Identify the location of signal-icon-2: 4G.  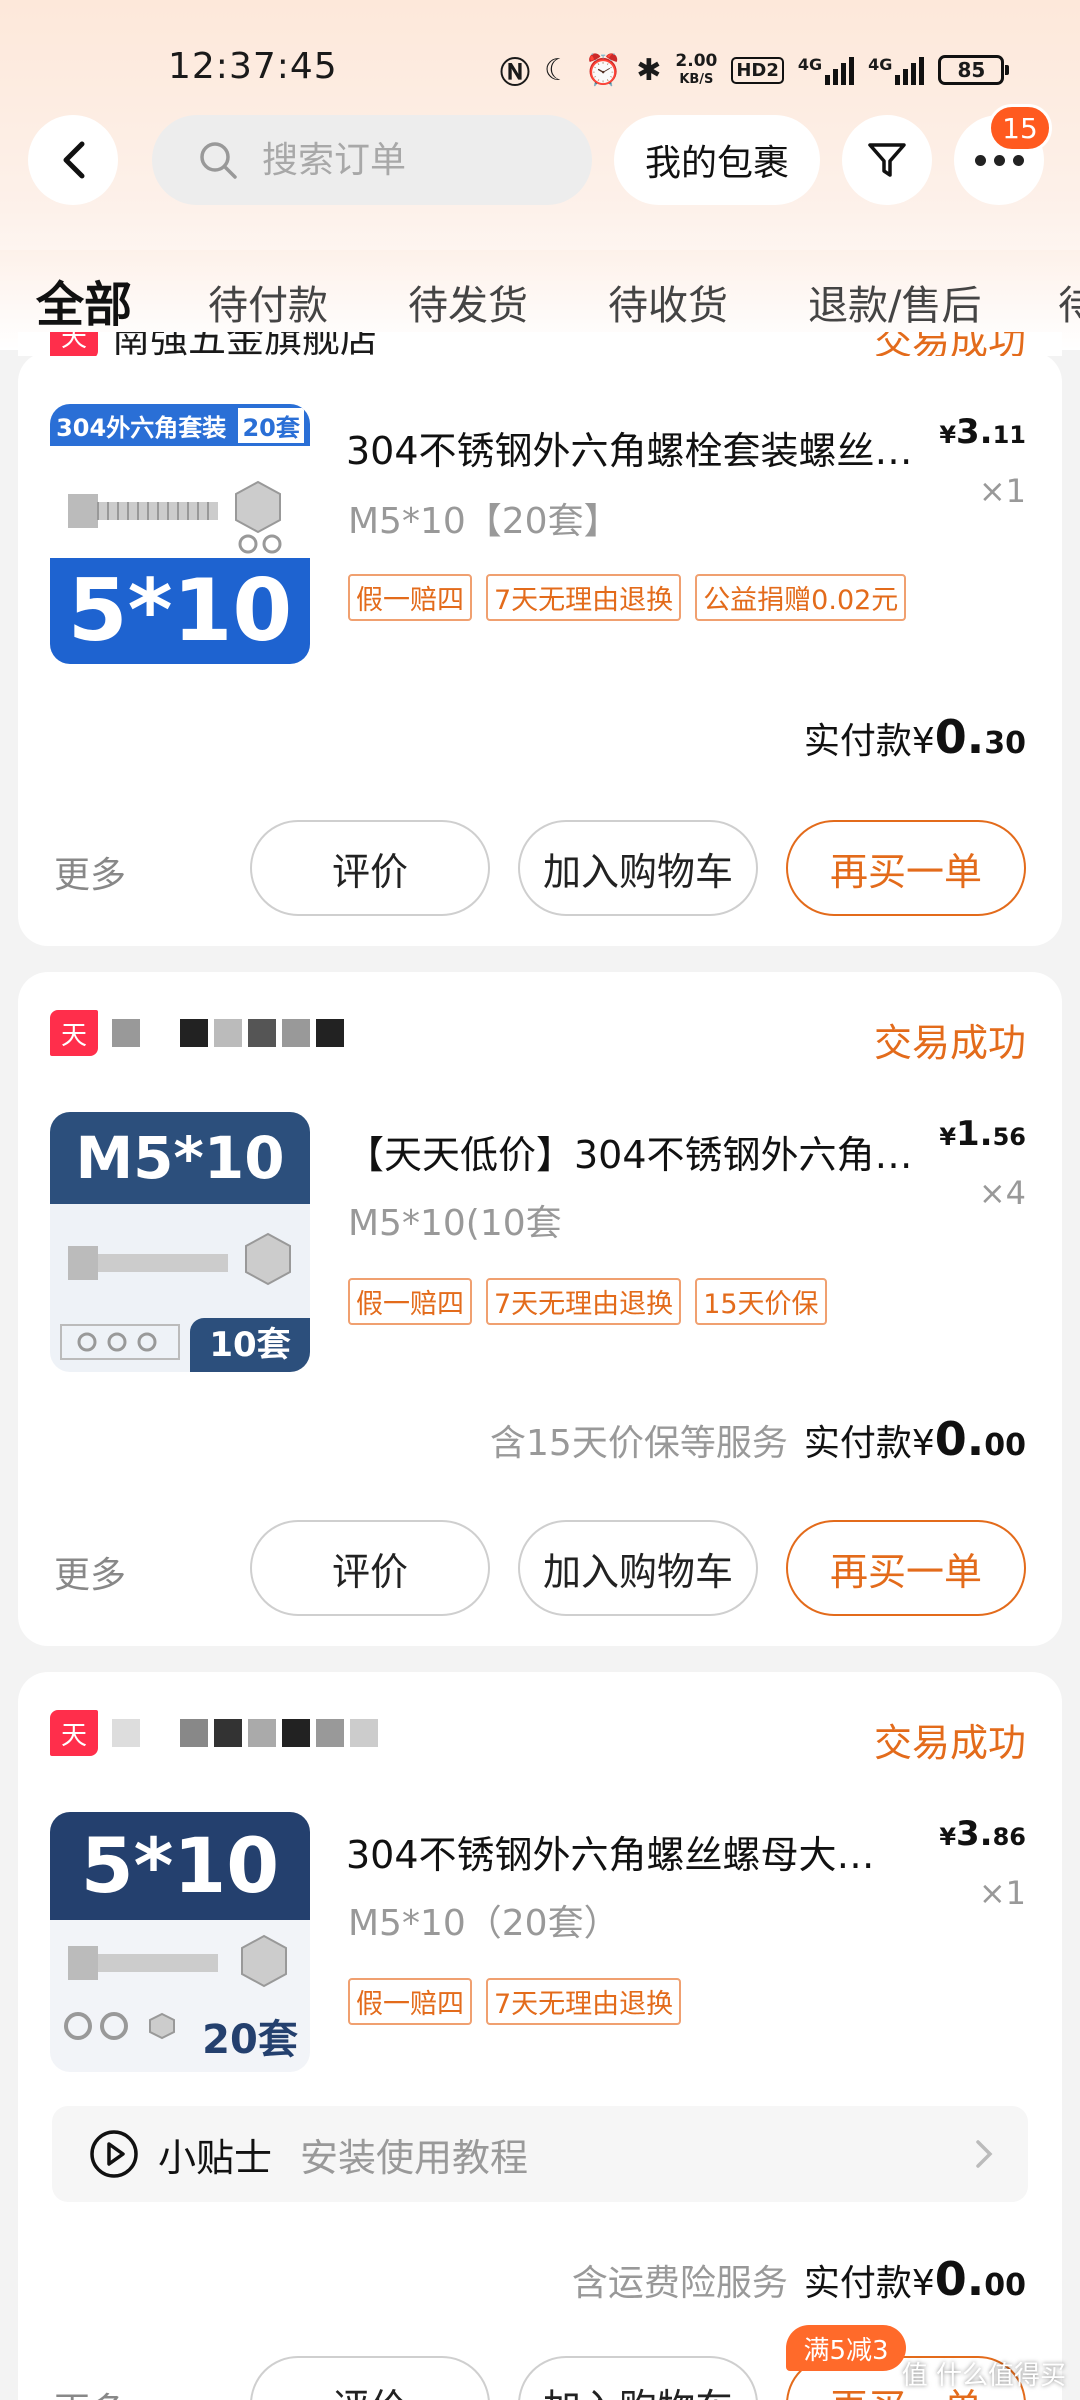
(896, 70).